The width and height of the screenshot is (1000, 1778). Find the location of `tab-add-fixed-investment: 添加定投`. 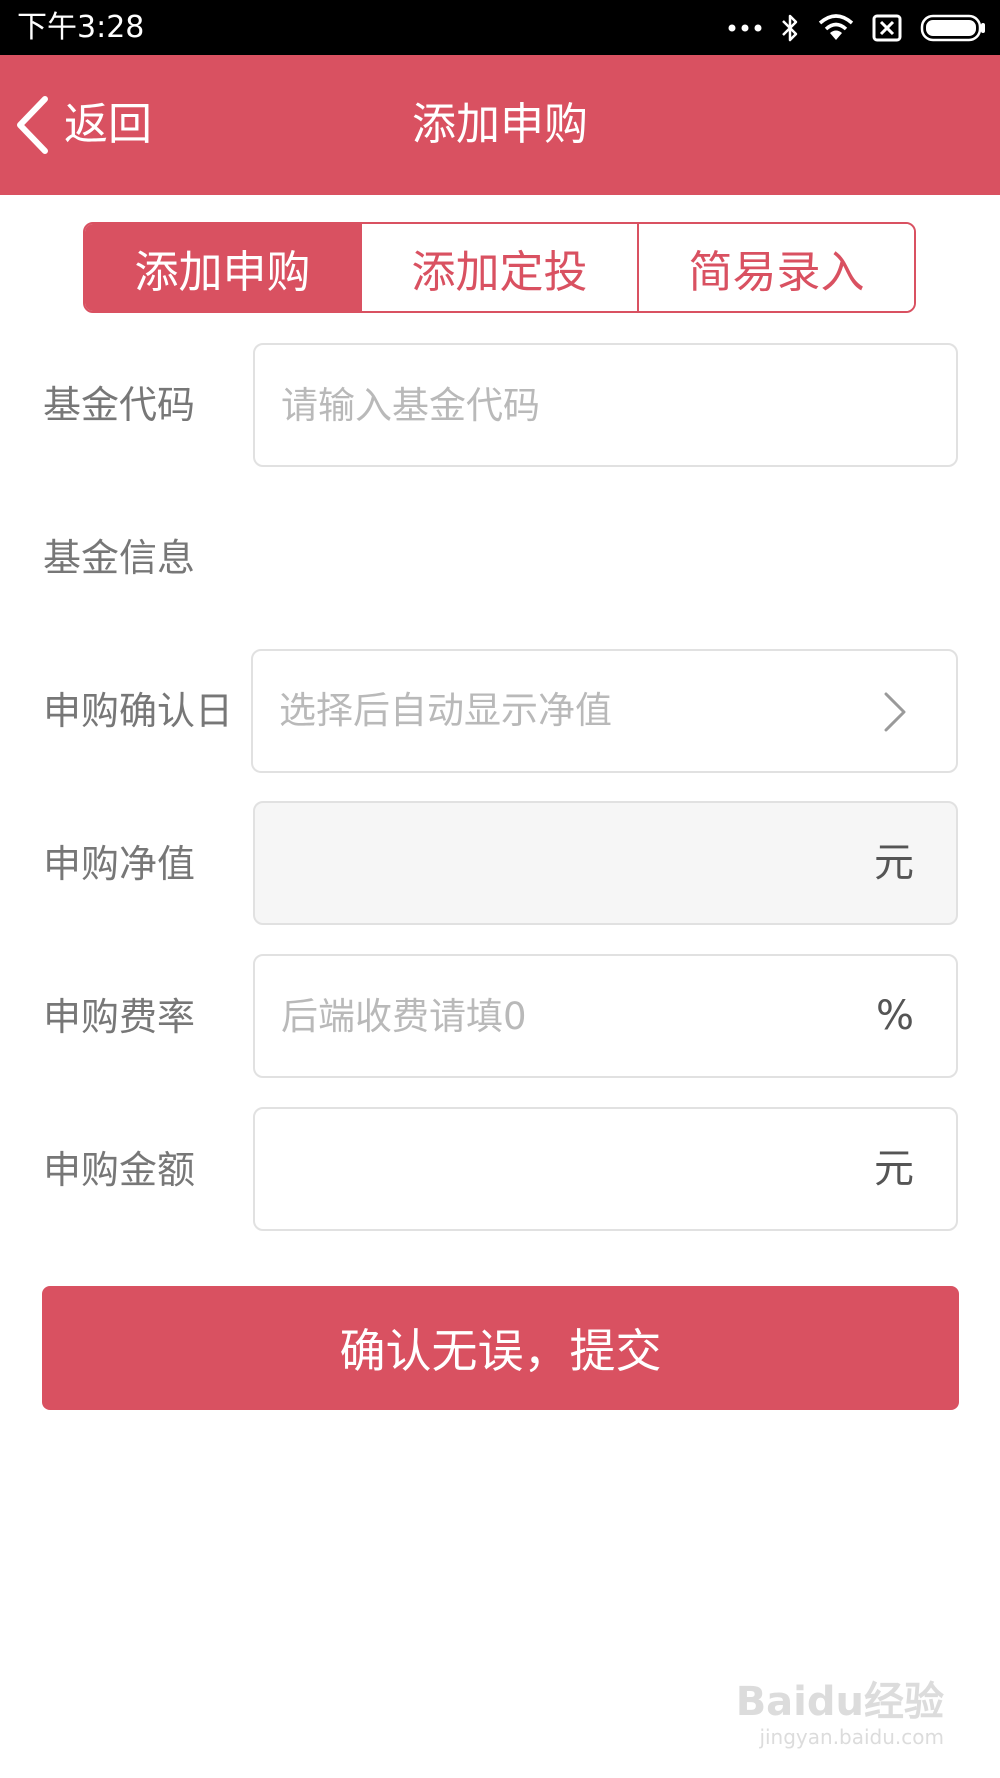

tab-add-fixed-investment: 添加定投 is located at coordinates (498, 267).